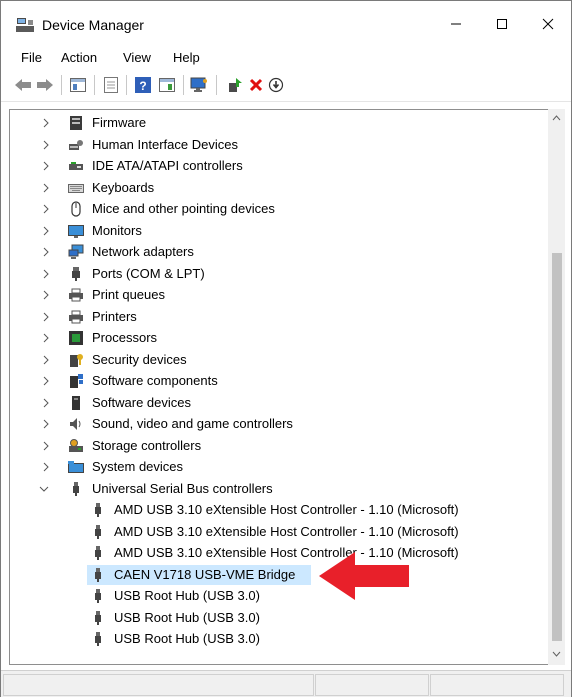  I want to click on maximize-icon, so click(502, 24).